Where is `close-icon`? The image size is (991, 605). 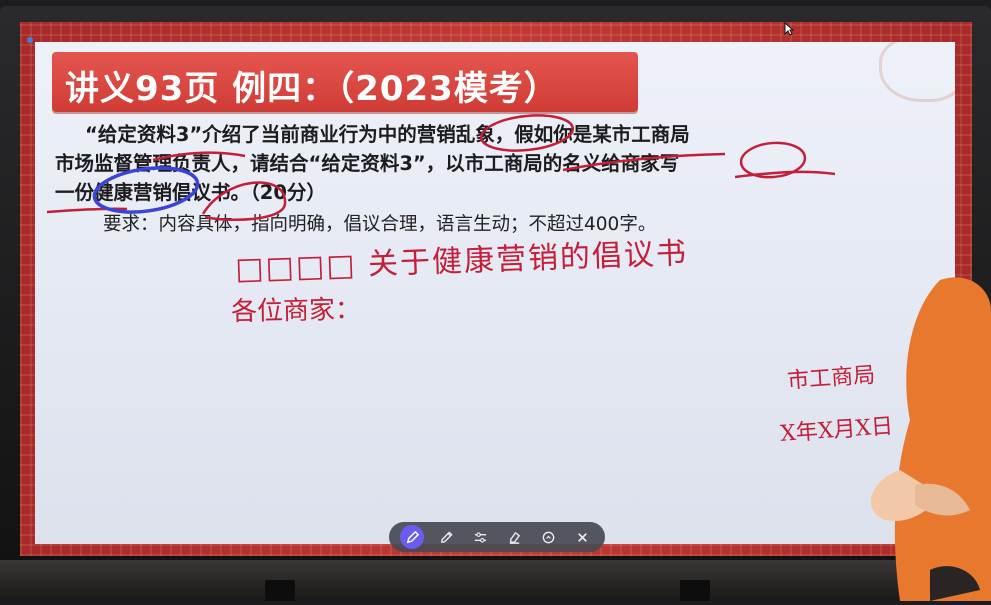
close-icon is located at coordinates (582, 537).